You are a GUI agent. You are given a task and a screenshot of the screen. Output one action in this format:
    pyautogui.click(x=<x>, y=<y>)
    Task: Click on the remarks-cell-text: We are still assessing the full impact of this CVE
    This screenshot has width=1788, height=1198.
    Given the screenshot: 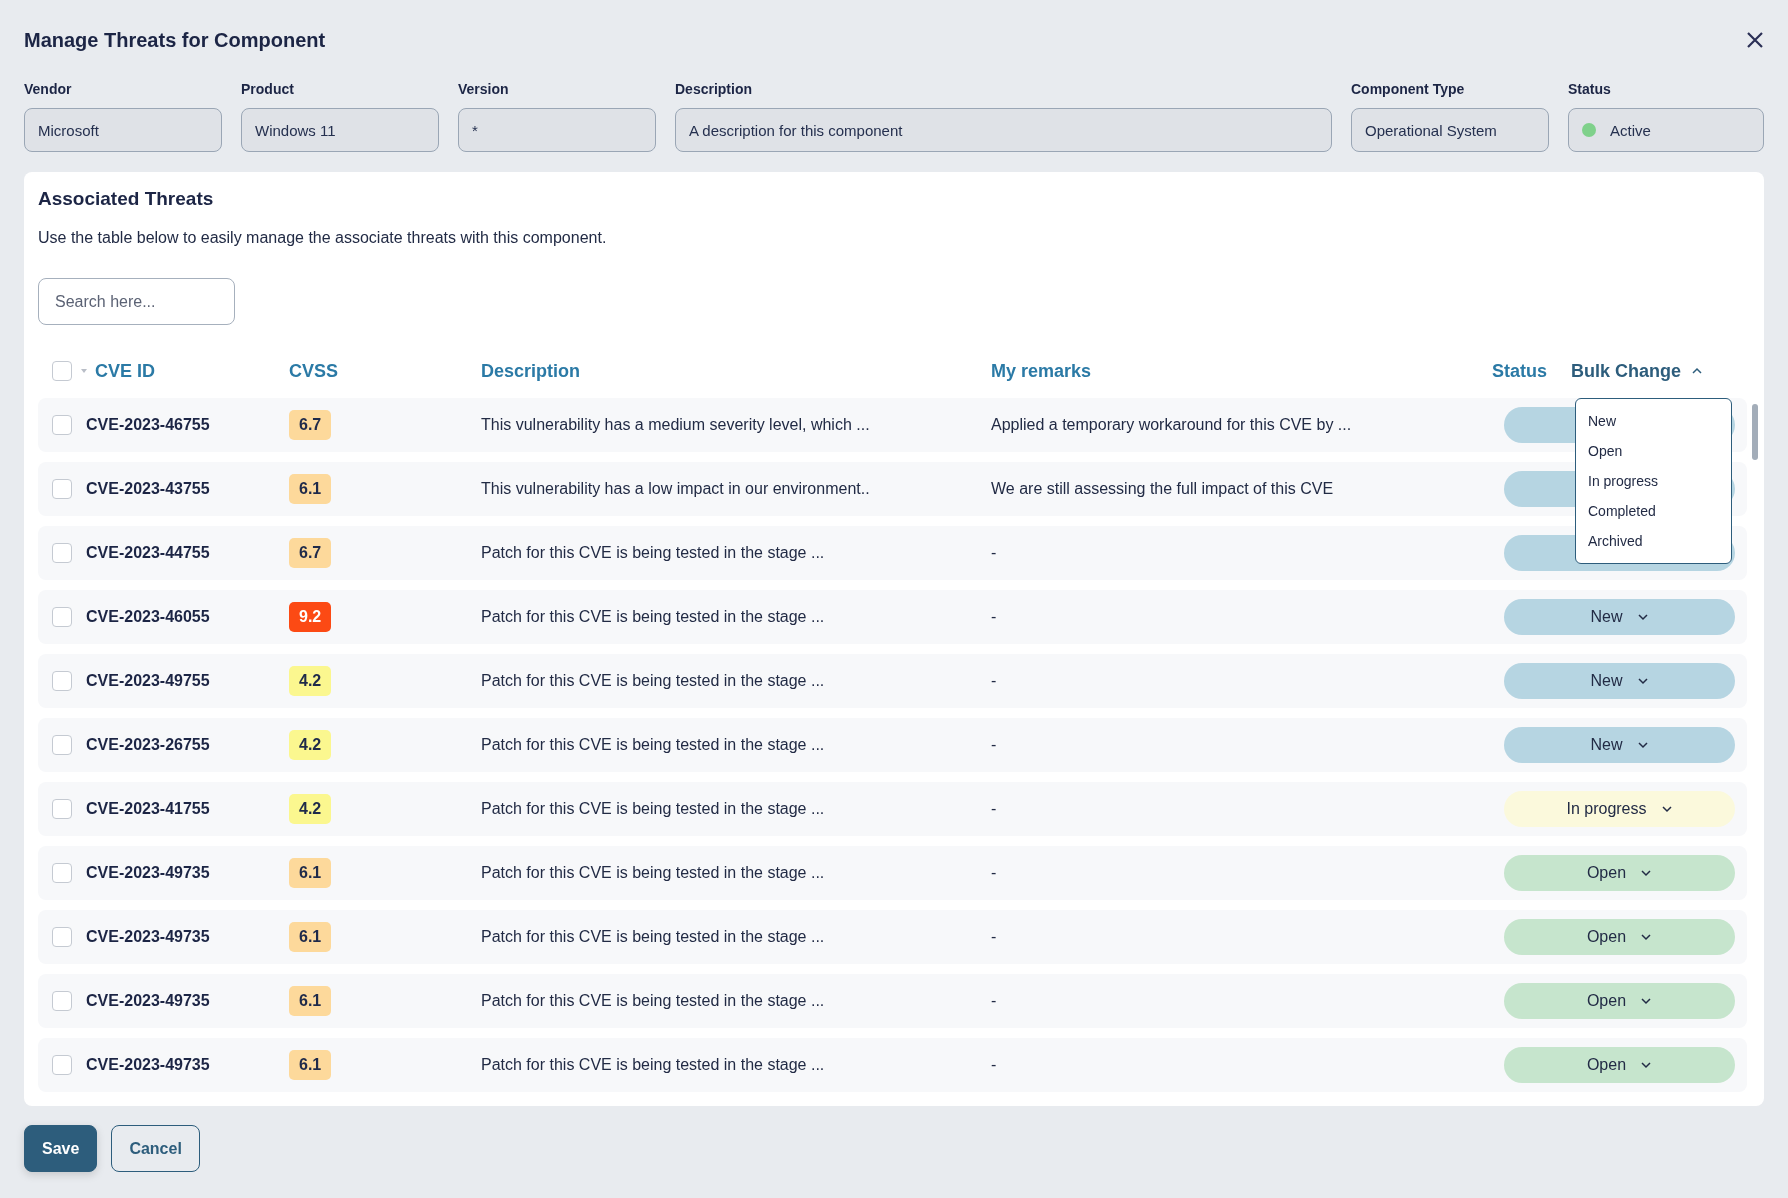 What is the action you would take?
    pyautogui.click(x=1163, y=489)
    